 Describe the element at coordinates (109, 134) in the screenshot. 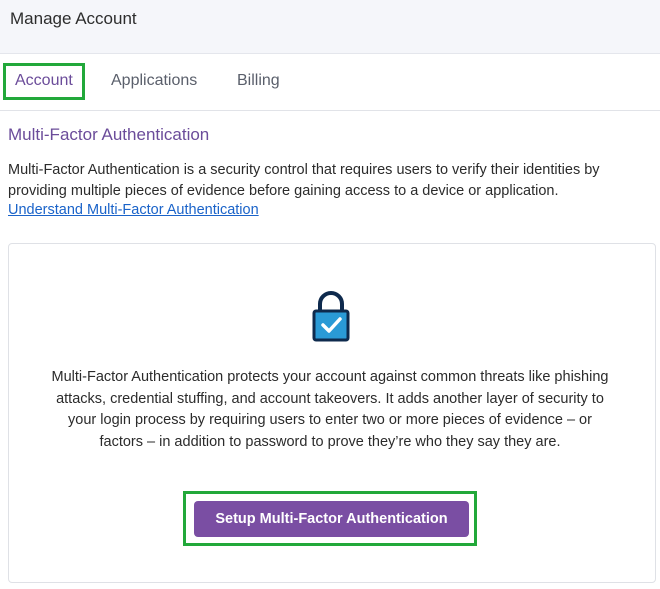

I see `section-title: Multi-Factor Authentication` at that location.